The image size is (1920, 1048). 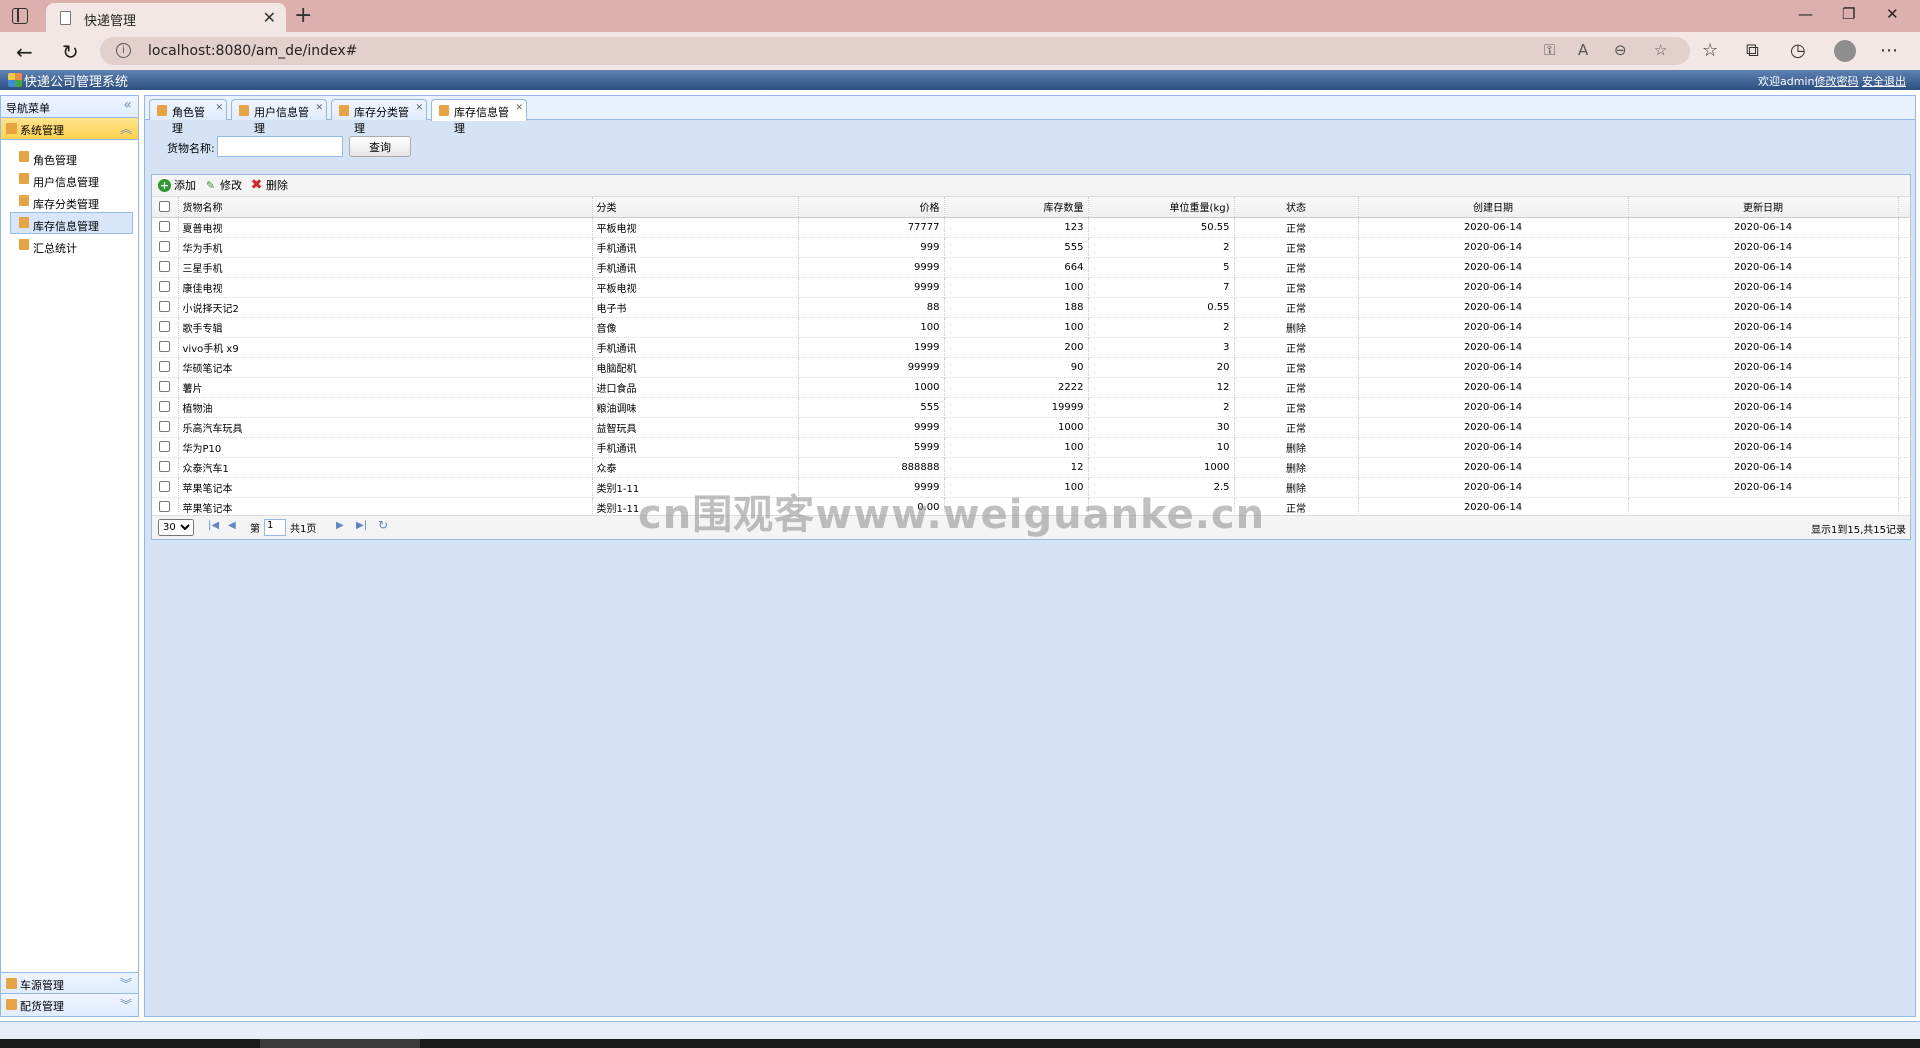 I want to click on column-header: 更新日期, so click(x=1763, y=207).